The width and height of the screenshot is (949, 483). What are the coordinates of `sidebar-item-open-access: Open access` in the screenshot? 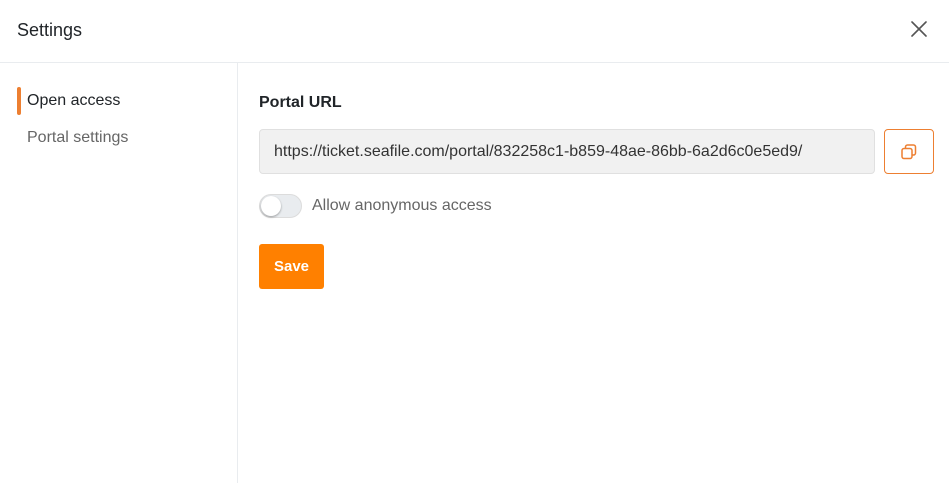 It's located at (118, 101).